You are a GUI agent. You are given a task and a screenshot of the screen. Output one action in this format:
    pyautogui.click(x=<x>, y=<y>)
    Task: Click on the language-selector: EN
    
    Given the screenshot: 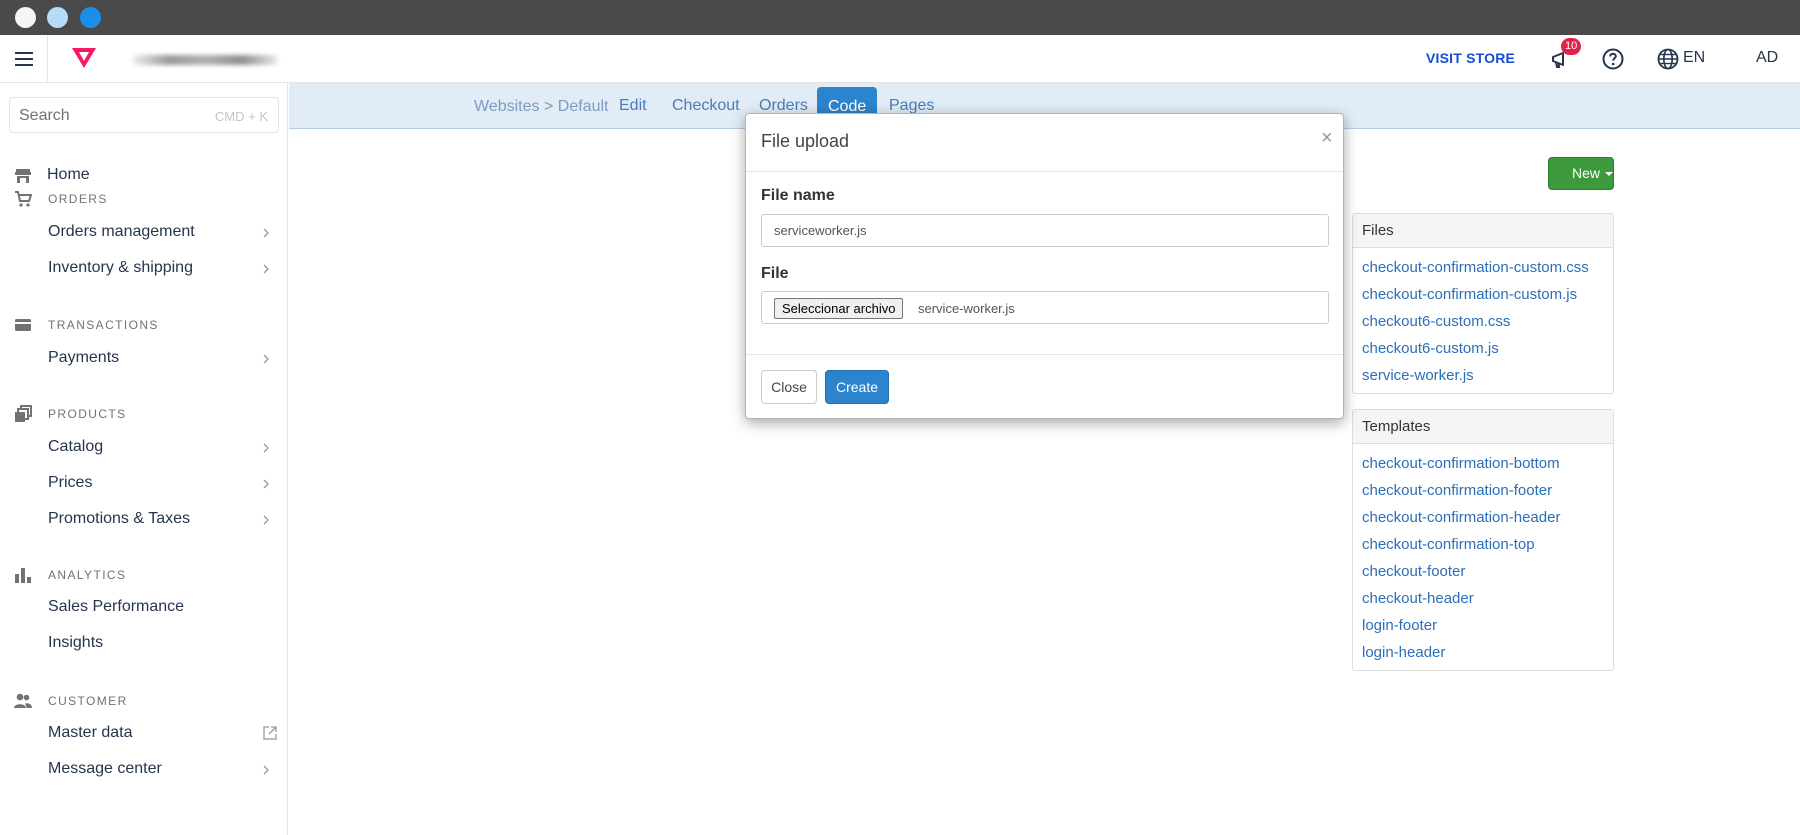 What is the action you would take?
    pyautogui.click(x=1694, y=58)
    